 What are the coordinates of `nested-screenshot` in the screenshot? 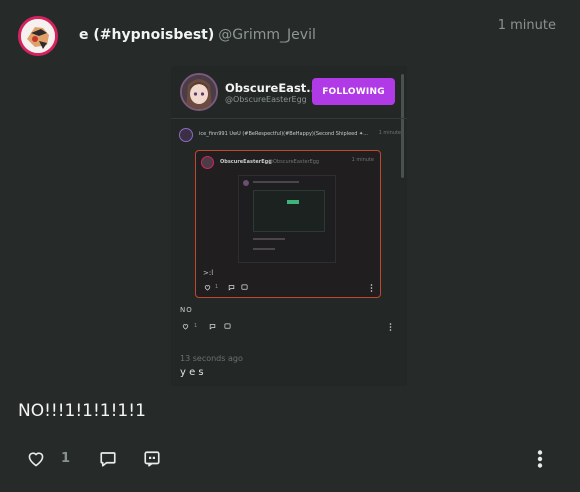 It's located at (287, 219).